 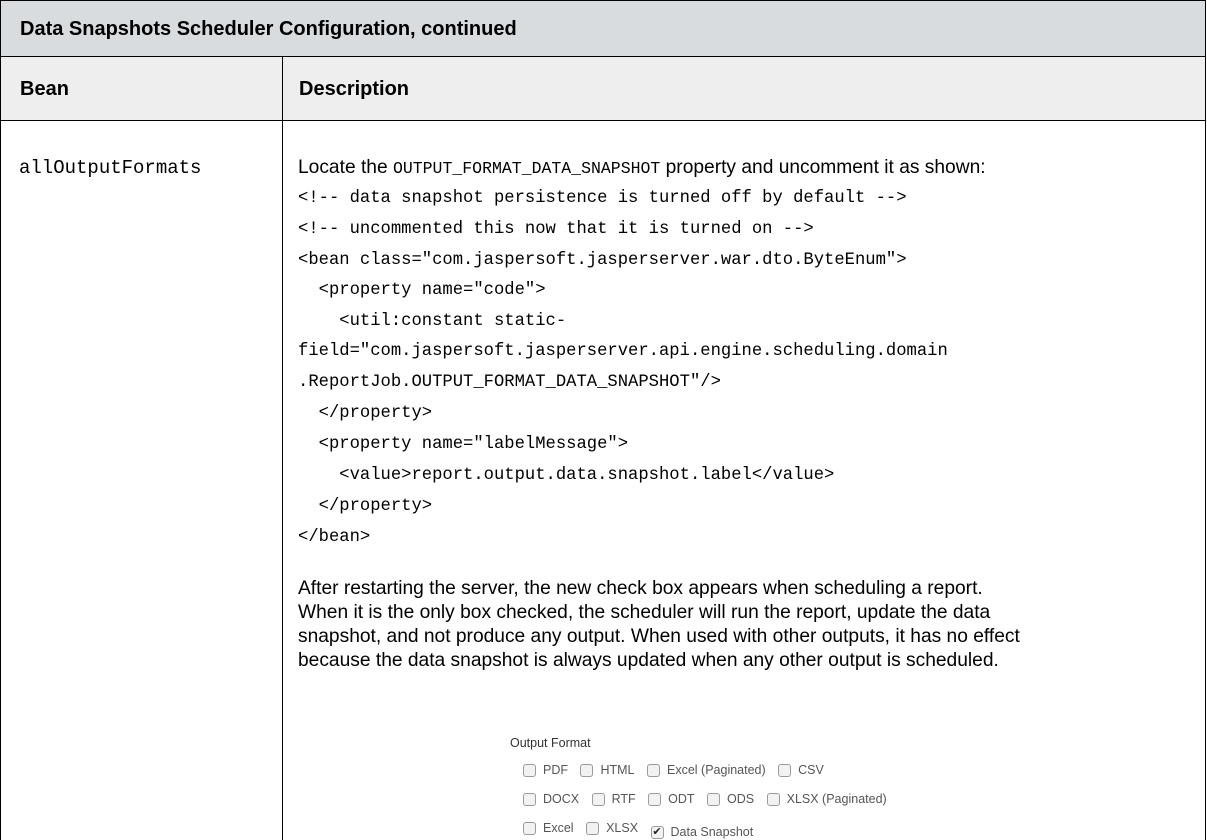 I want to click on checkbox-label: Excel (Paginated), so click(x=716, y=770).